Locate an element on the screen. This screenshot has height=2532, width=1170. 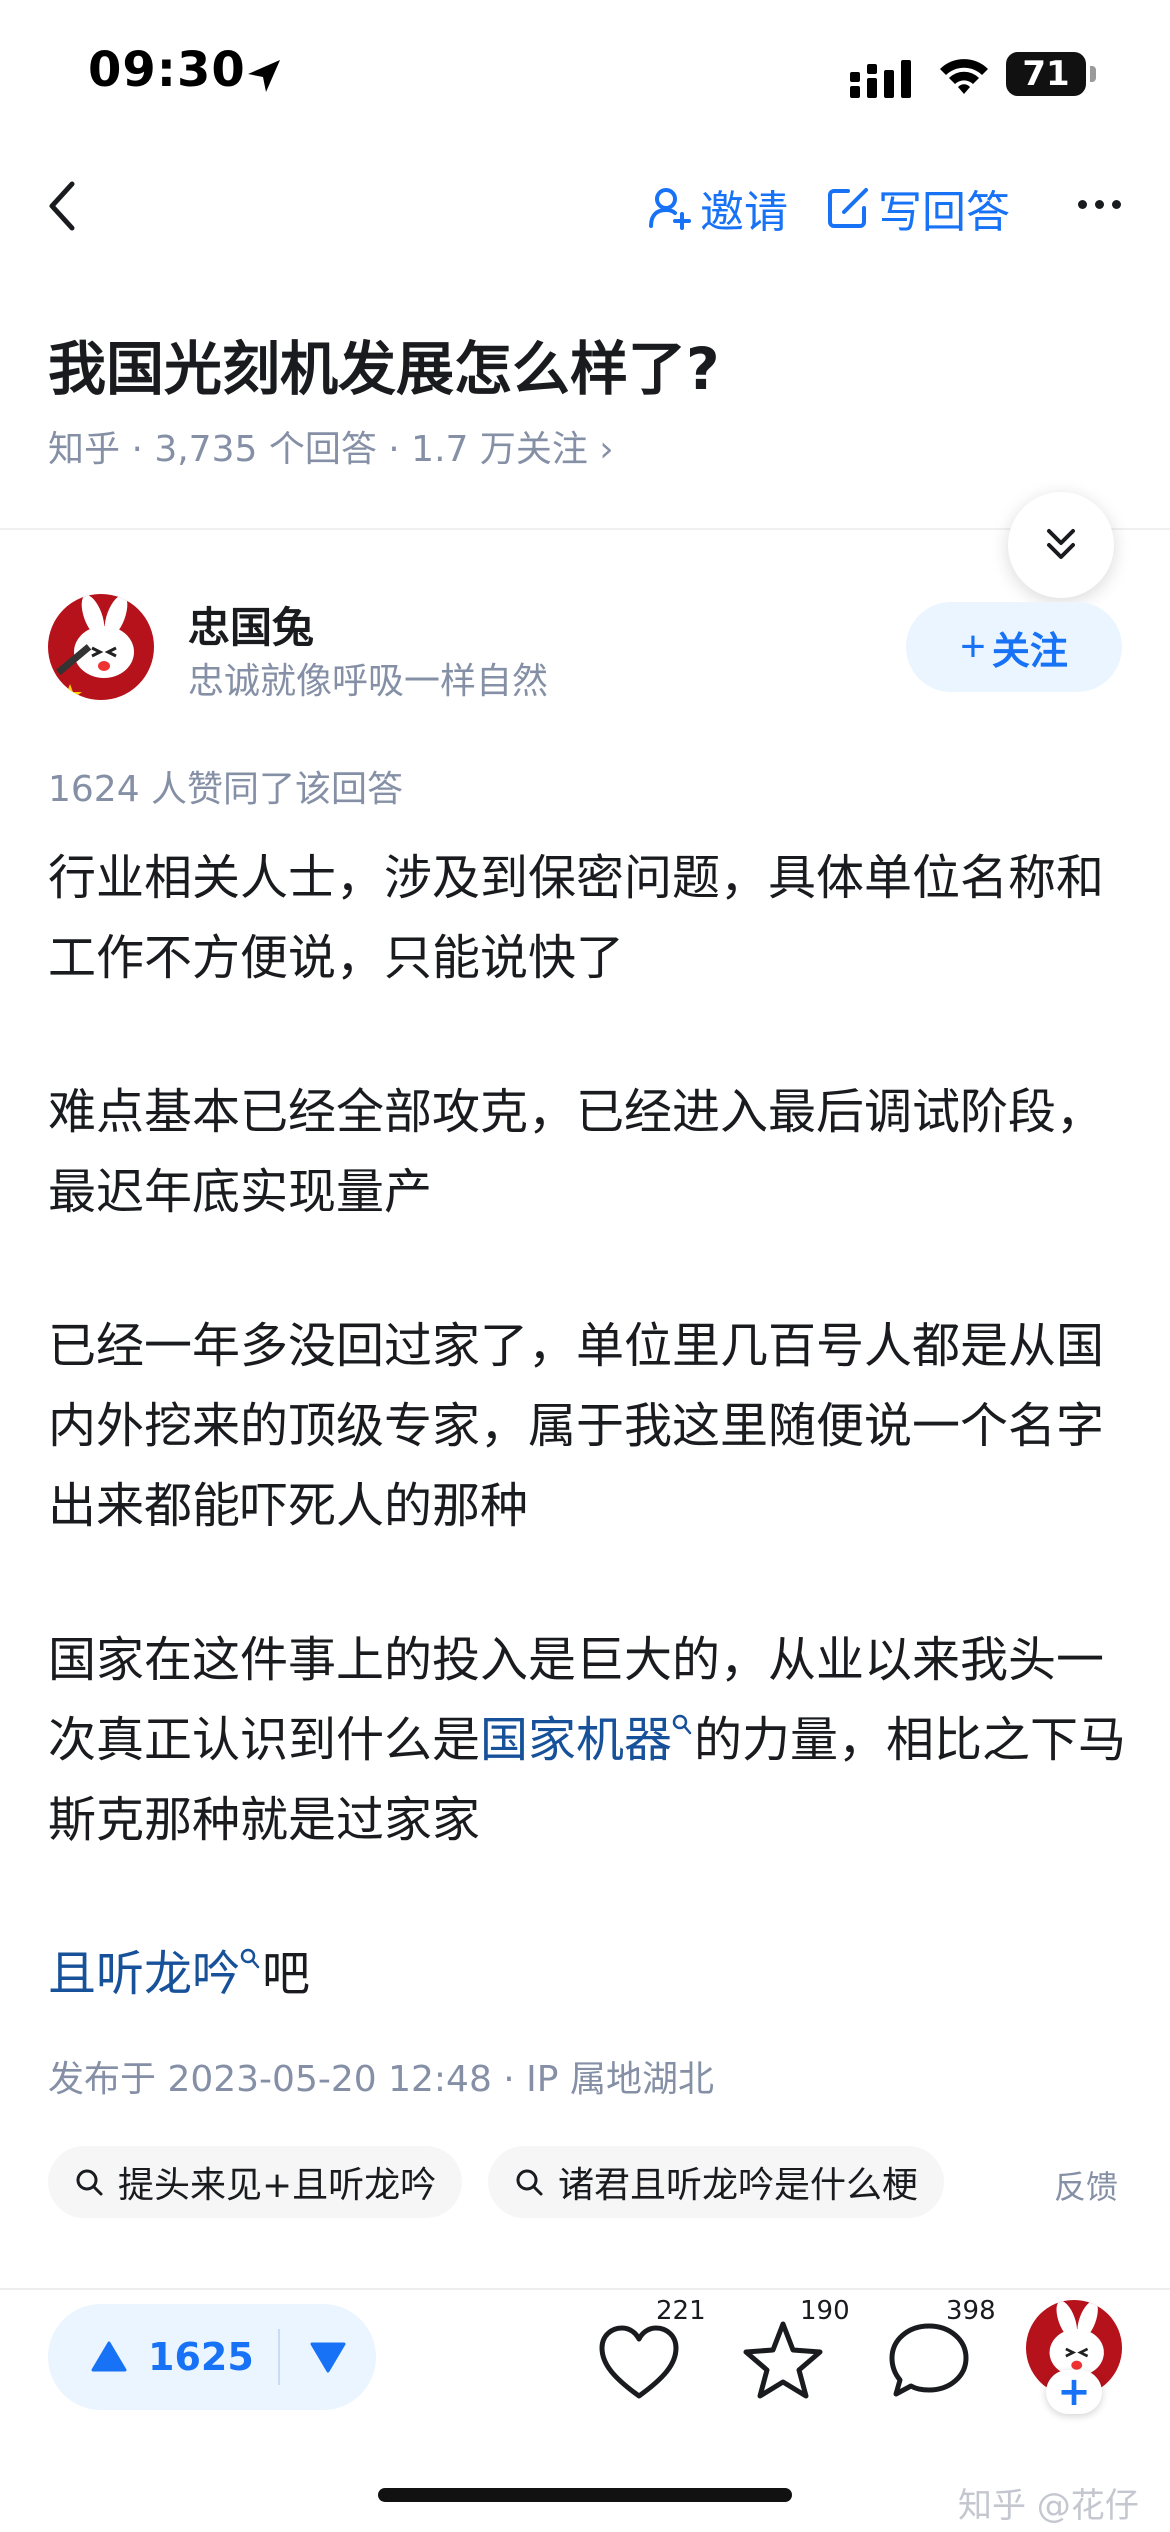
invite-button: 邀请 is located at coordinates (718, 208).